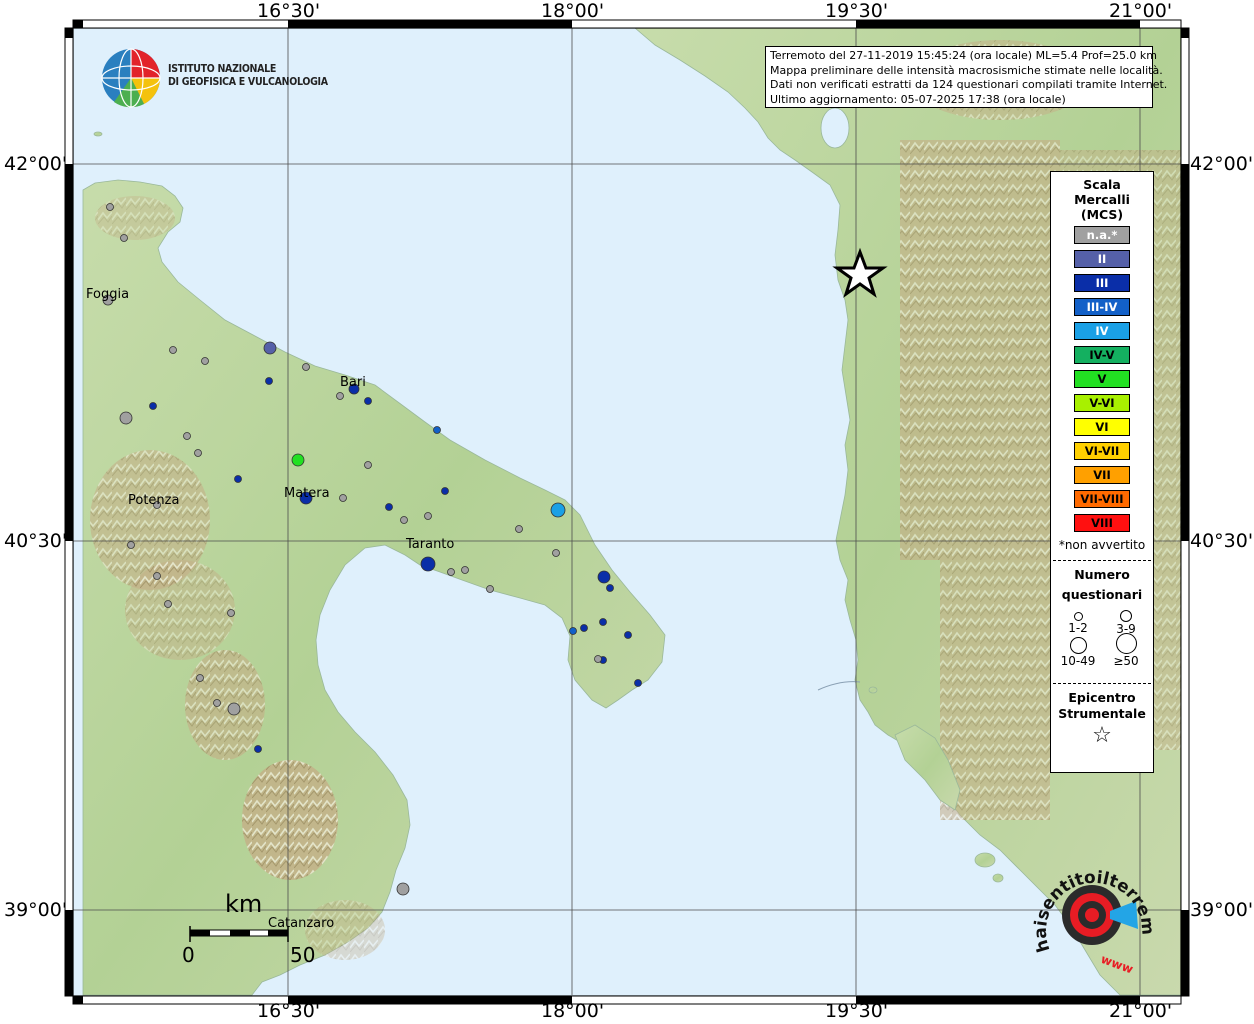  What do you see at coordinates (1102, 640) in the screenshot?
I see `size-legend: 1-2 3-9 10-49 ≥50` at bounding box center [1102, 640].